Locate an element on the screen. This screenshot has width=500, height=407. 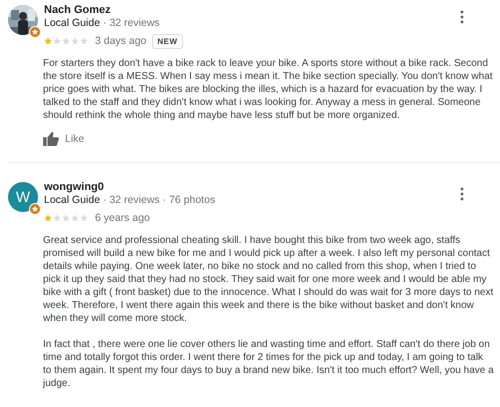
new-badge: NEW is located at coordinates (167, 41).